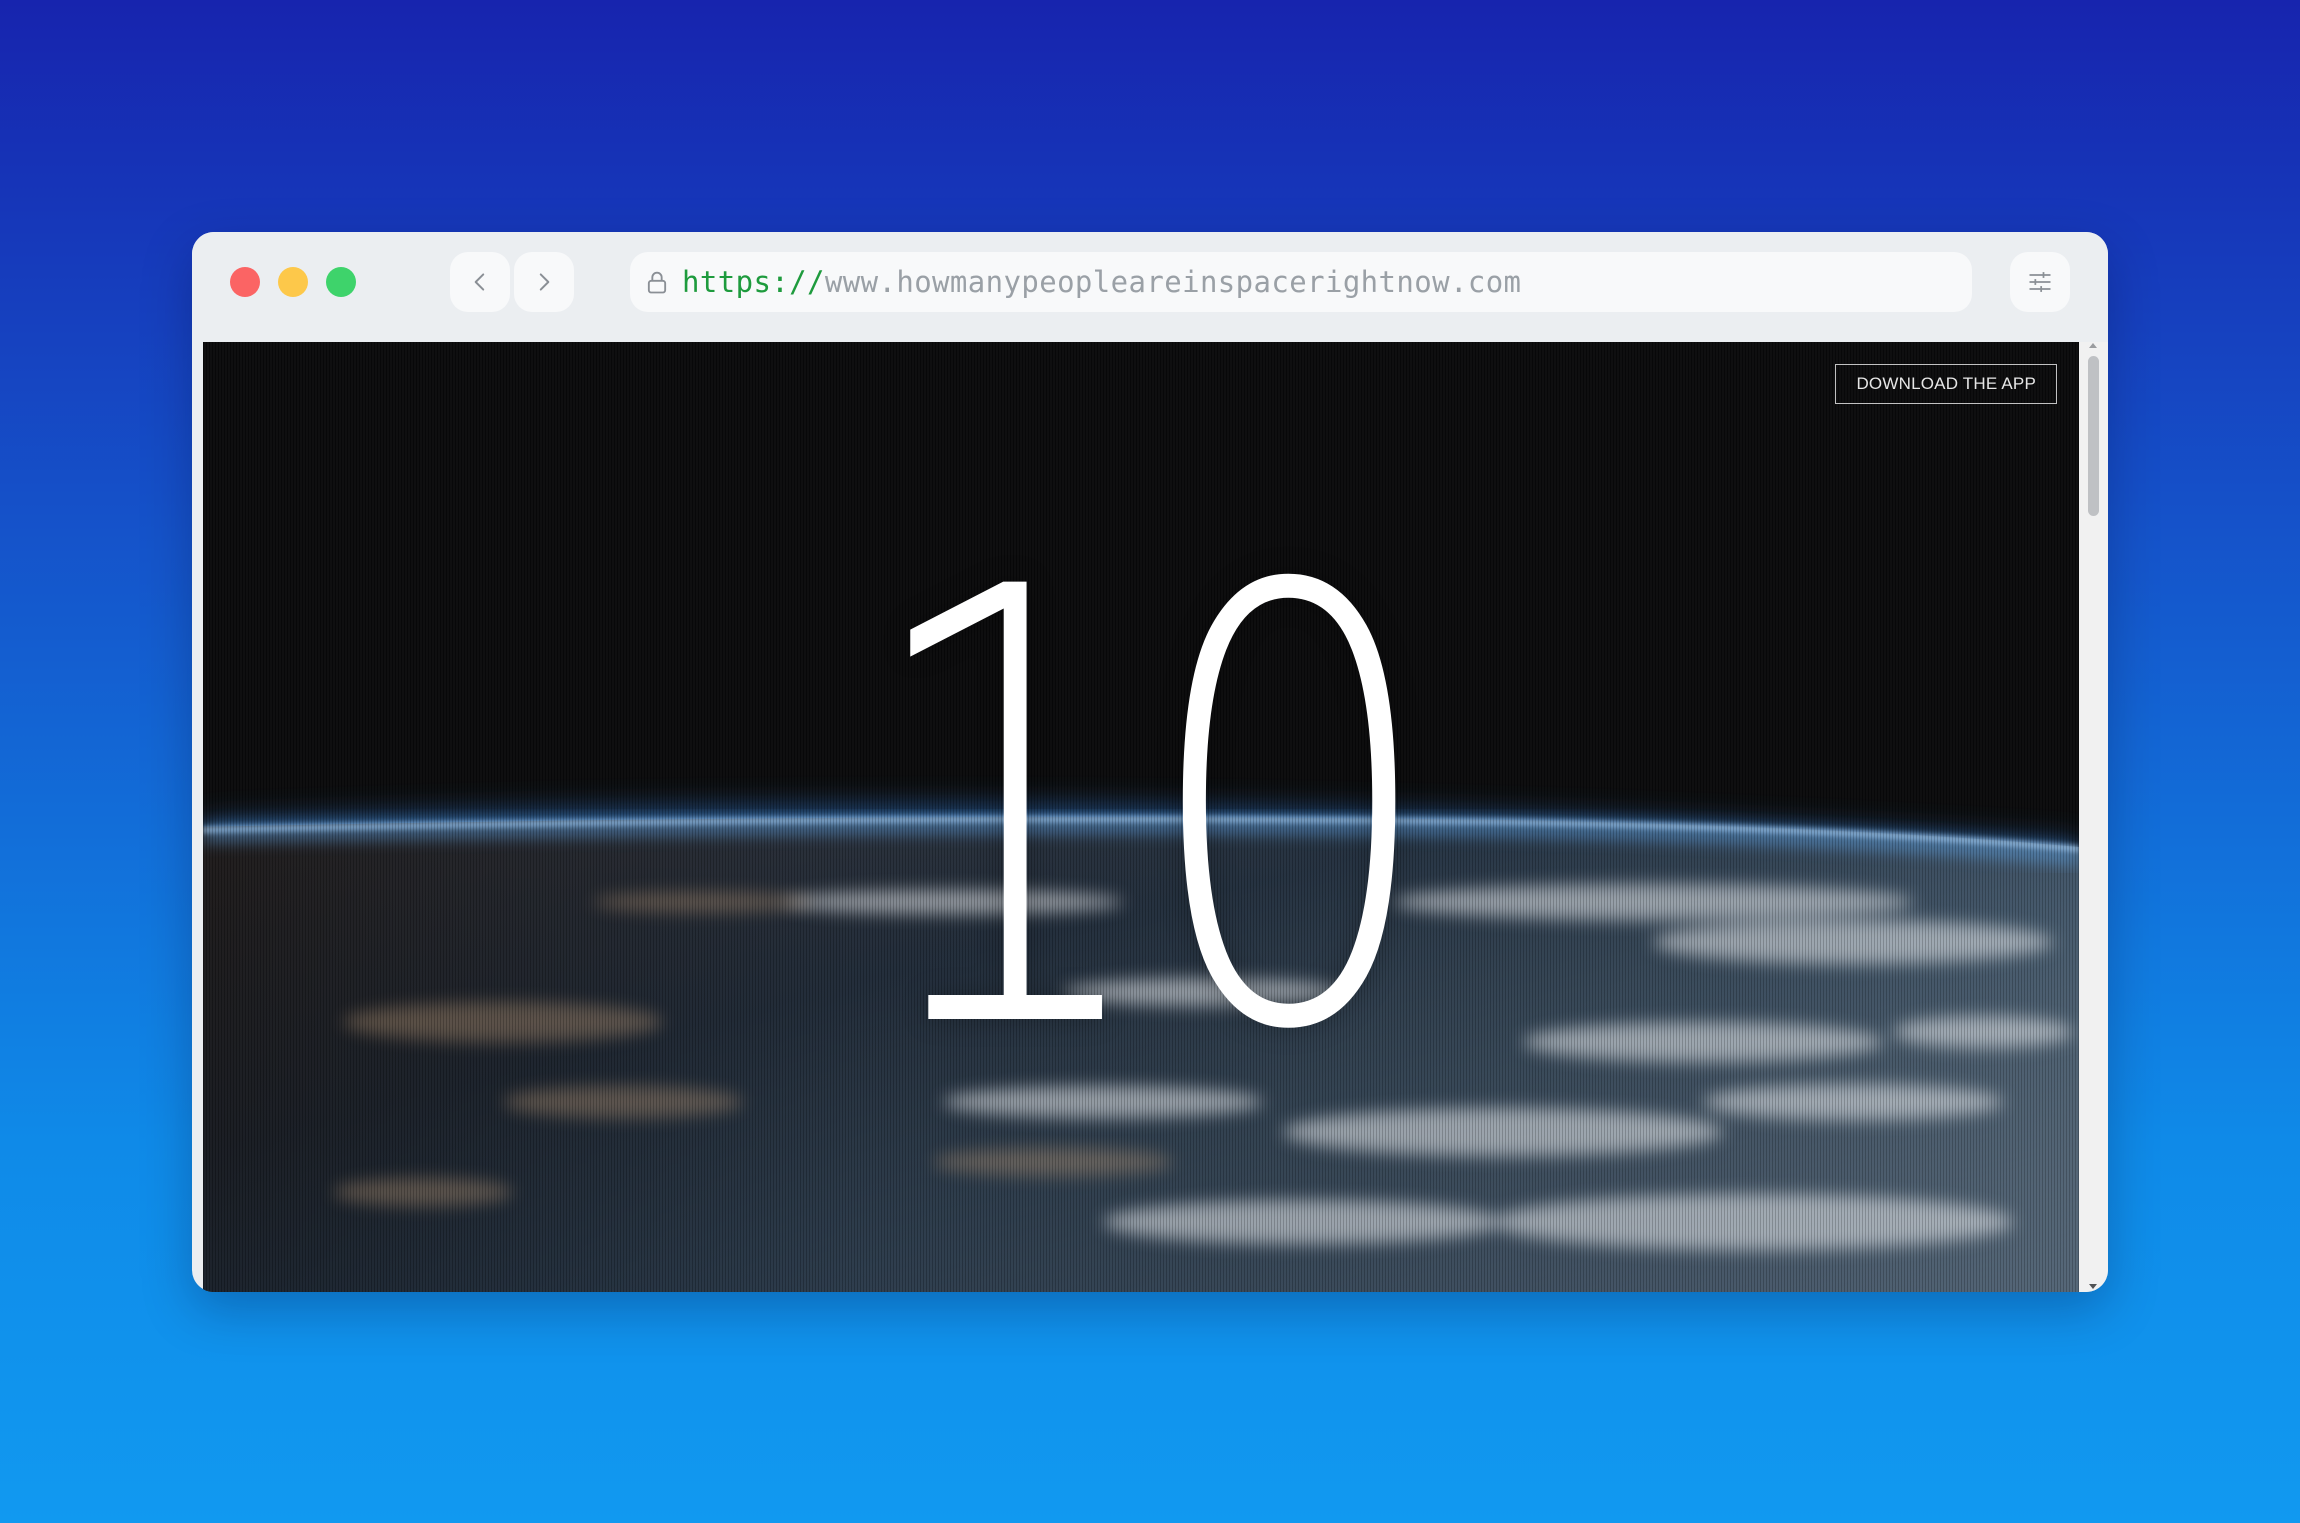 The width and height of the screenshot is (2300, 1523). I want to click on back-button, so click(480, 282).